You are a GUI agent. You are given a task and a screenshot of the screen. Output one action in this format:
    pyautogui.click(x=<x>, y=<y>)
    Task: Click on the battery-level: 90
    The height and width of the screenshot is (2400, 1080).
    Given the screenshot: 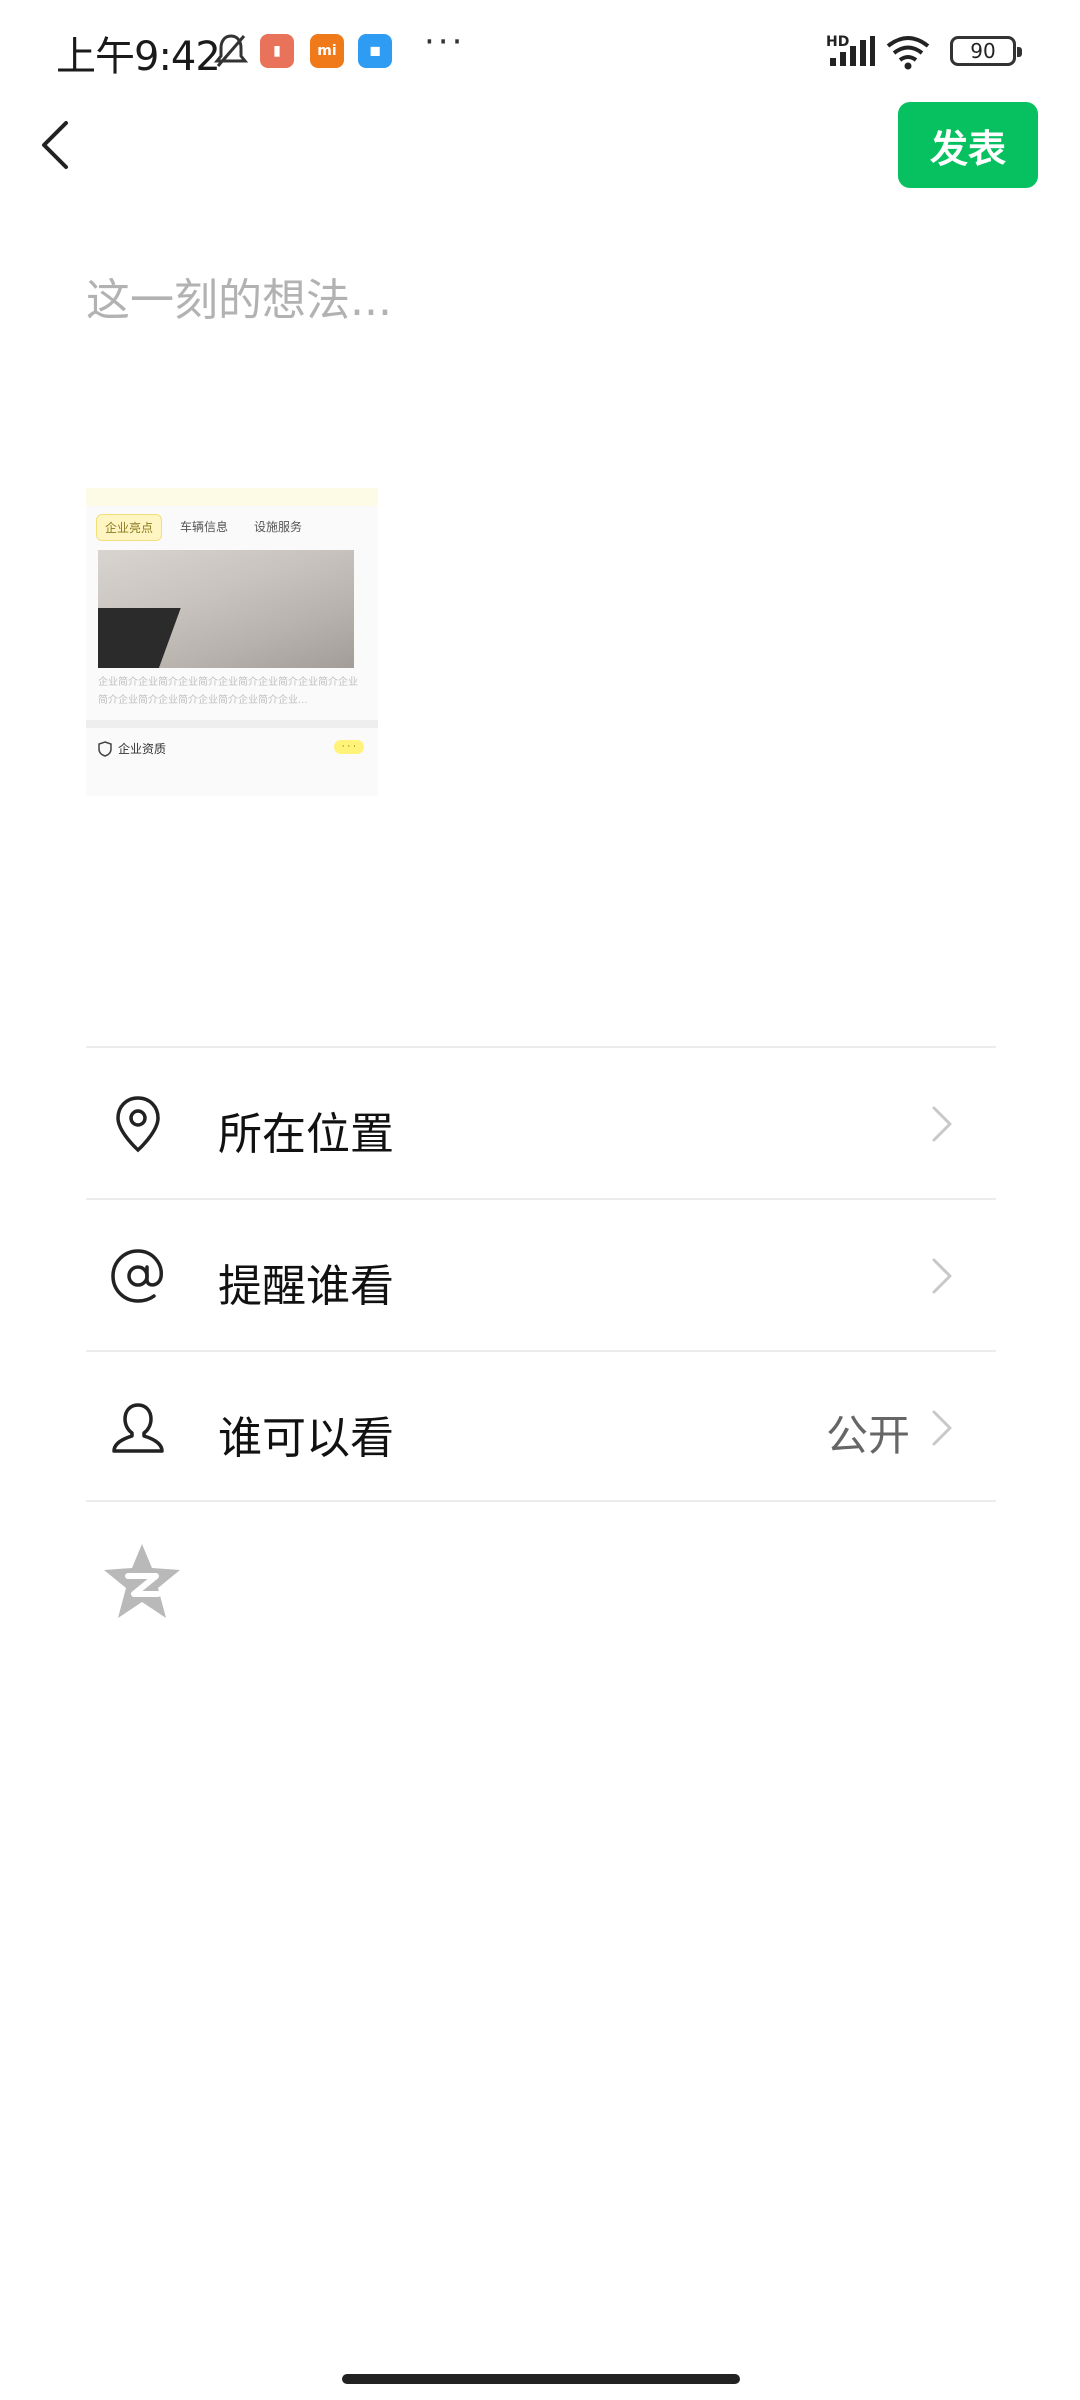 What is the action you would take?
    pyautogui.click(x=983, y=51)
    